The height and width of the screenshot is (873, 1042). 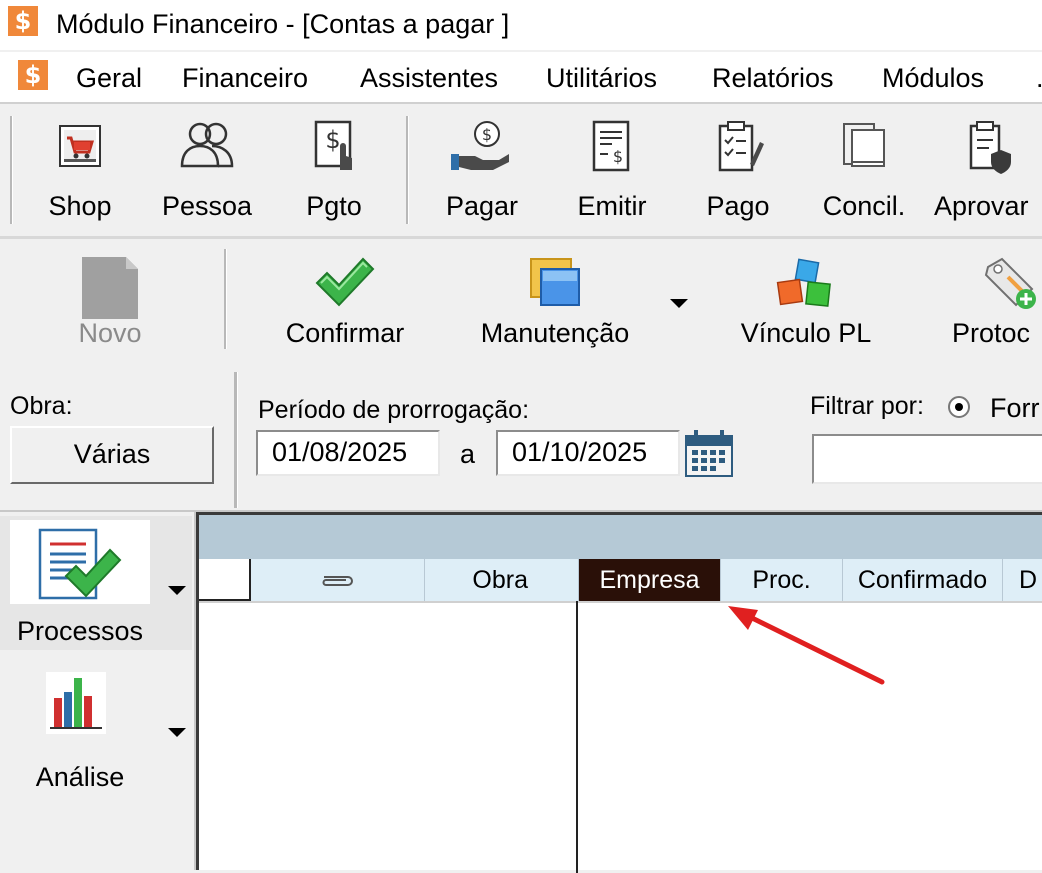 I want to click on pessoa-button: Pessoa, so click(x=207, y=169).